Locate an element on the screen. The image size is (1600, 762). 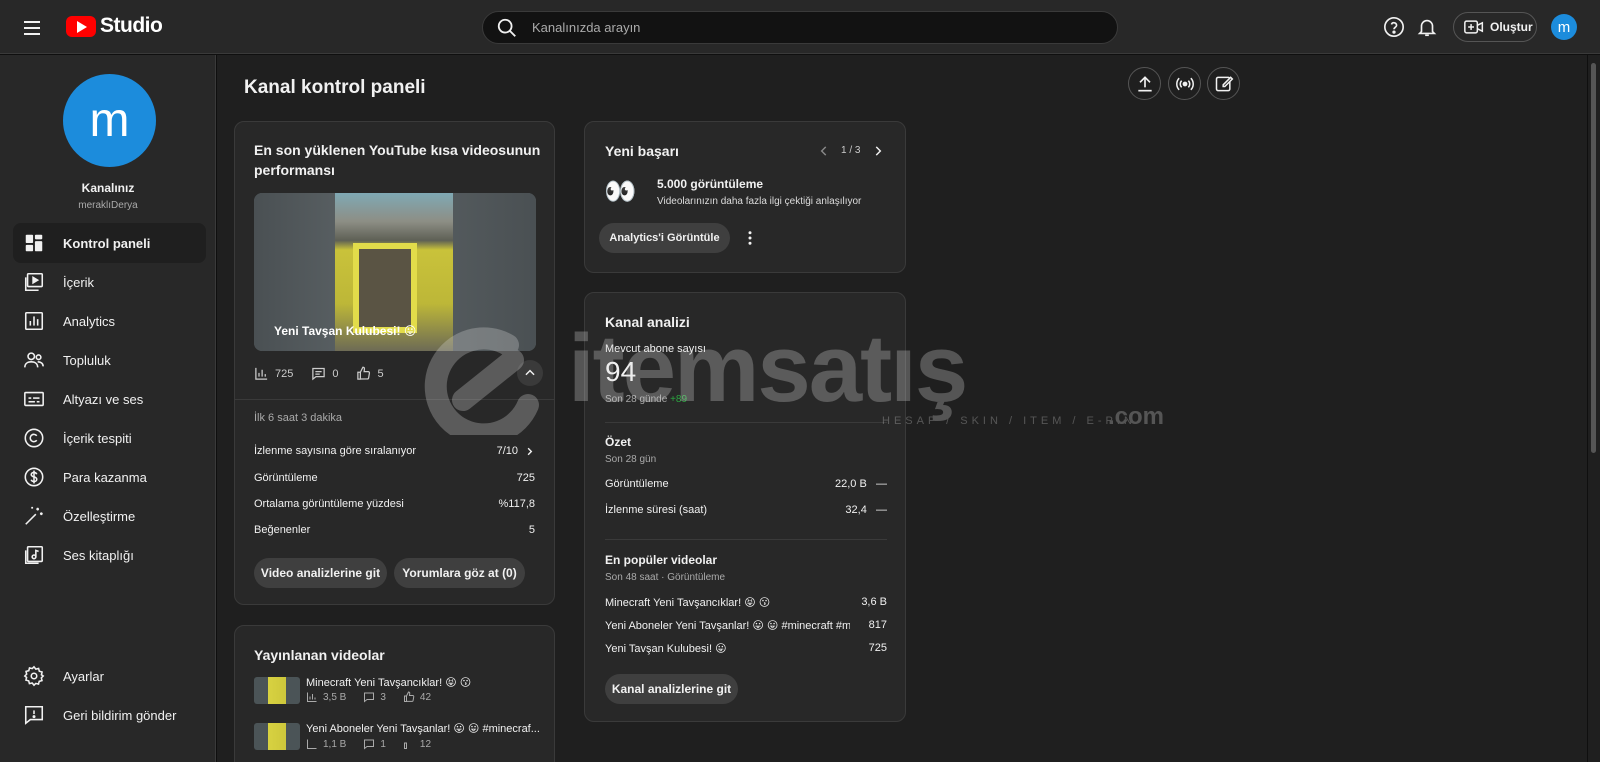
chevron-left-icon is located at coordinates (824, 151).